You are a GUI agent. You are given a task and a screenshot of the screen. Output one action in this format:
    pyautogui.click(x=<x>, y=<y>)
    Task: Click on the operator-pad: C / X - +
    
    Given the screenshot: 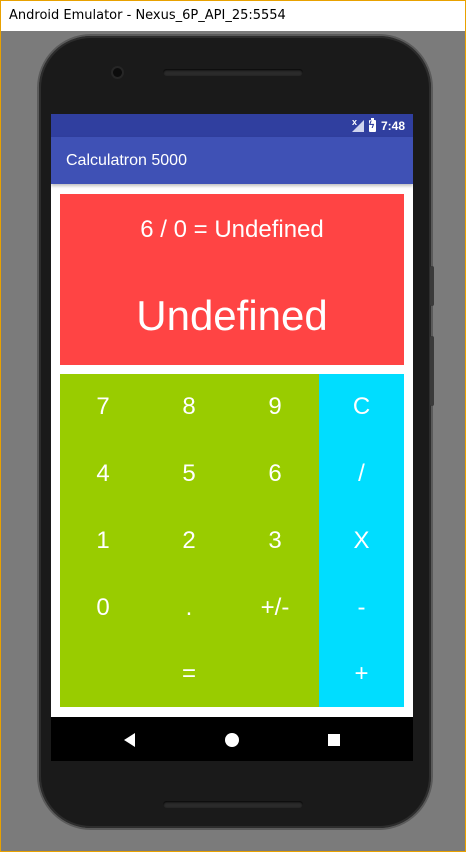 What is the action you would take?
    pyautogui.click(x=361, y=540)
    